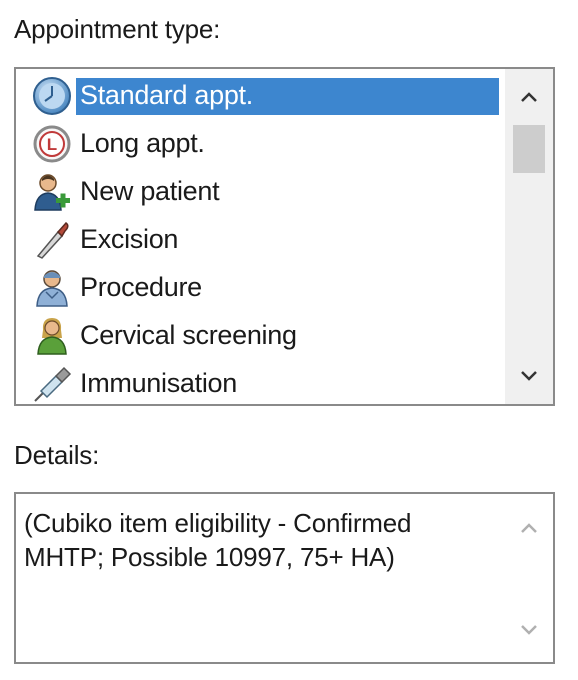 The width and height of the screenshot is (578, 680). I want to click on scalpel-icon, so click(52, 240).